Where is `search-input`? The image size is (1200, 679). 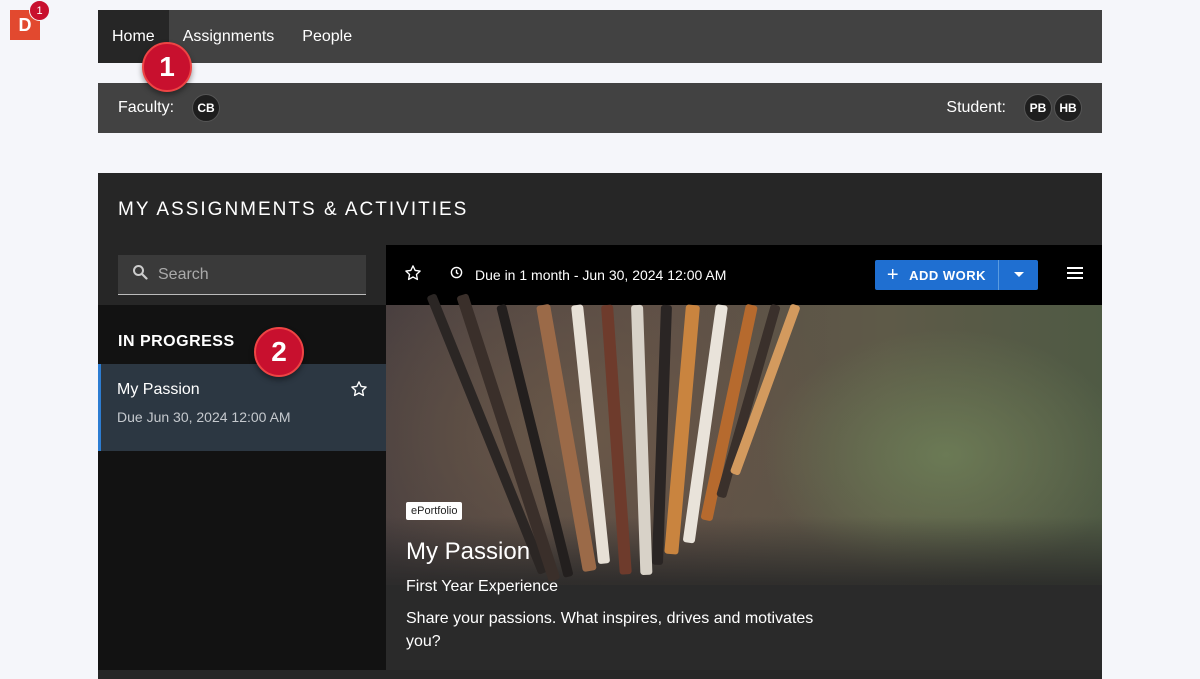
search-input is located at coordinates (253, 274).